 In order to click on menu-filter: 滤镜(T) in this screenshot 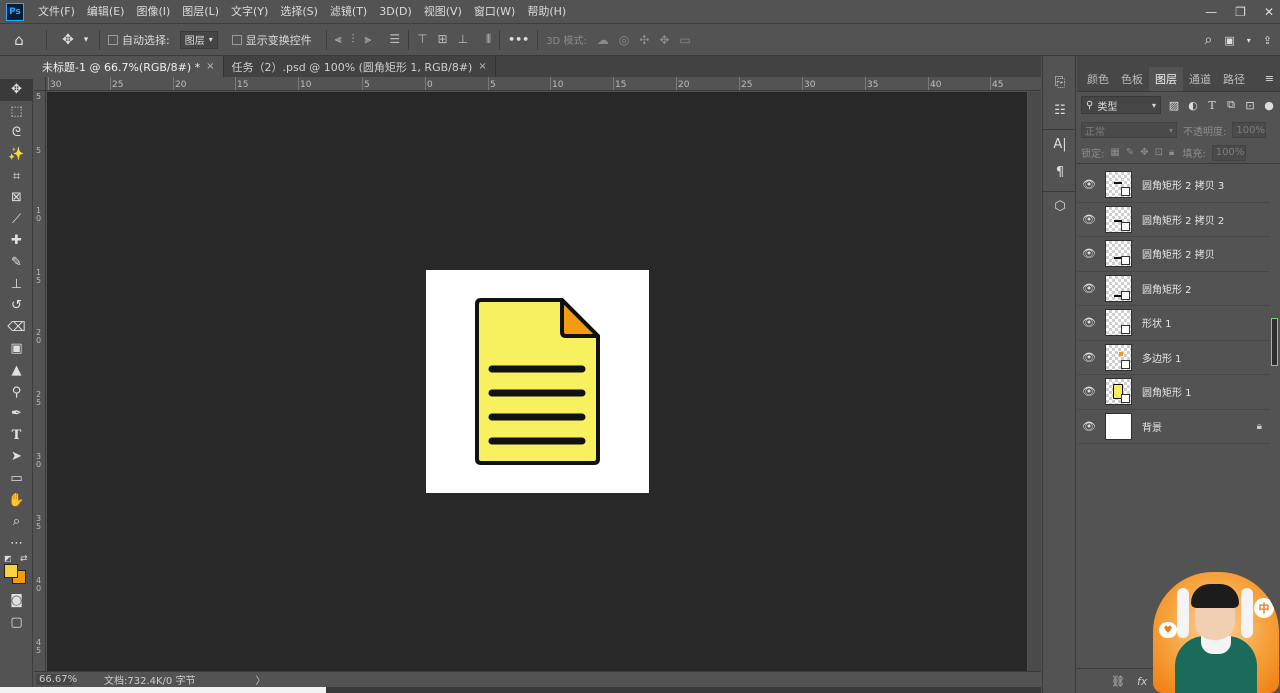, I will do `click(348, 12)`.